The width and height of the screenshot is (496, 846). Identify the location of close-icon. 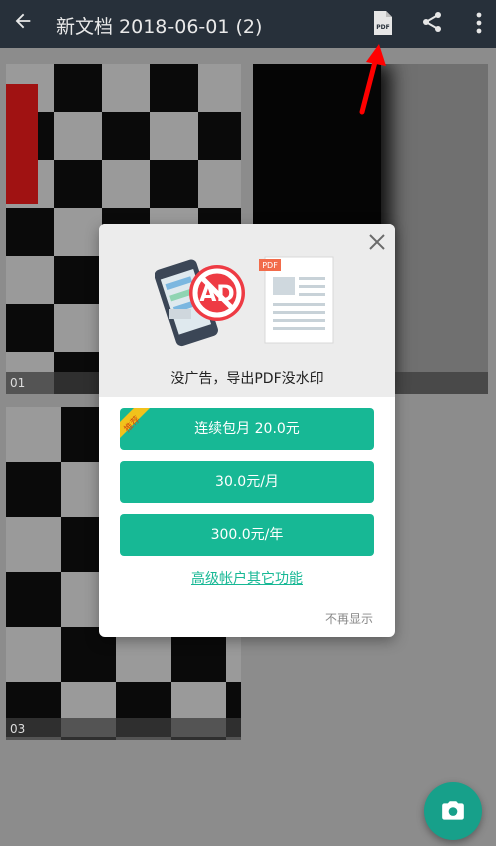
(377, 242).